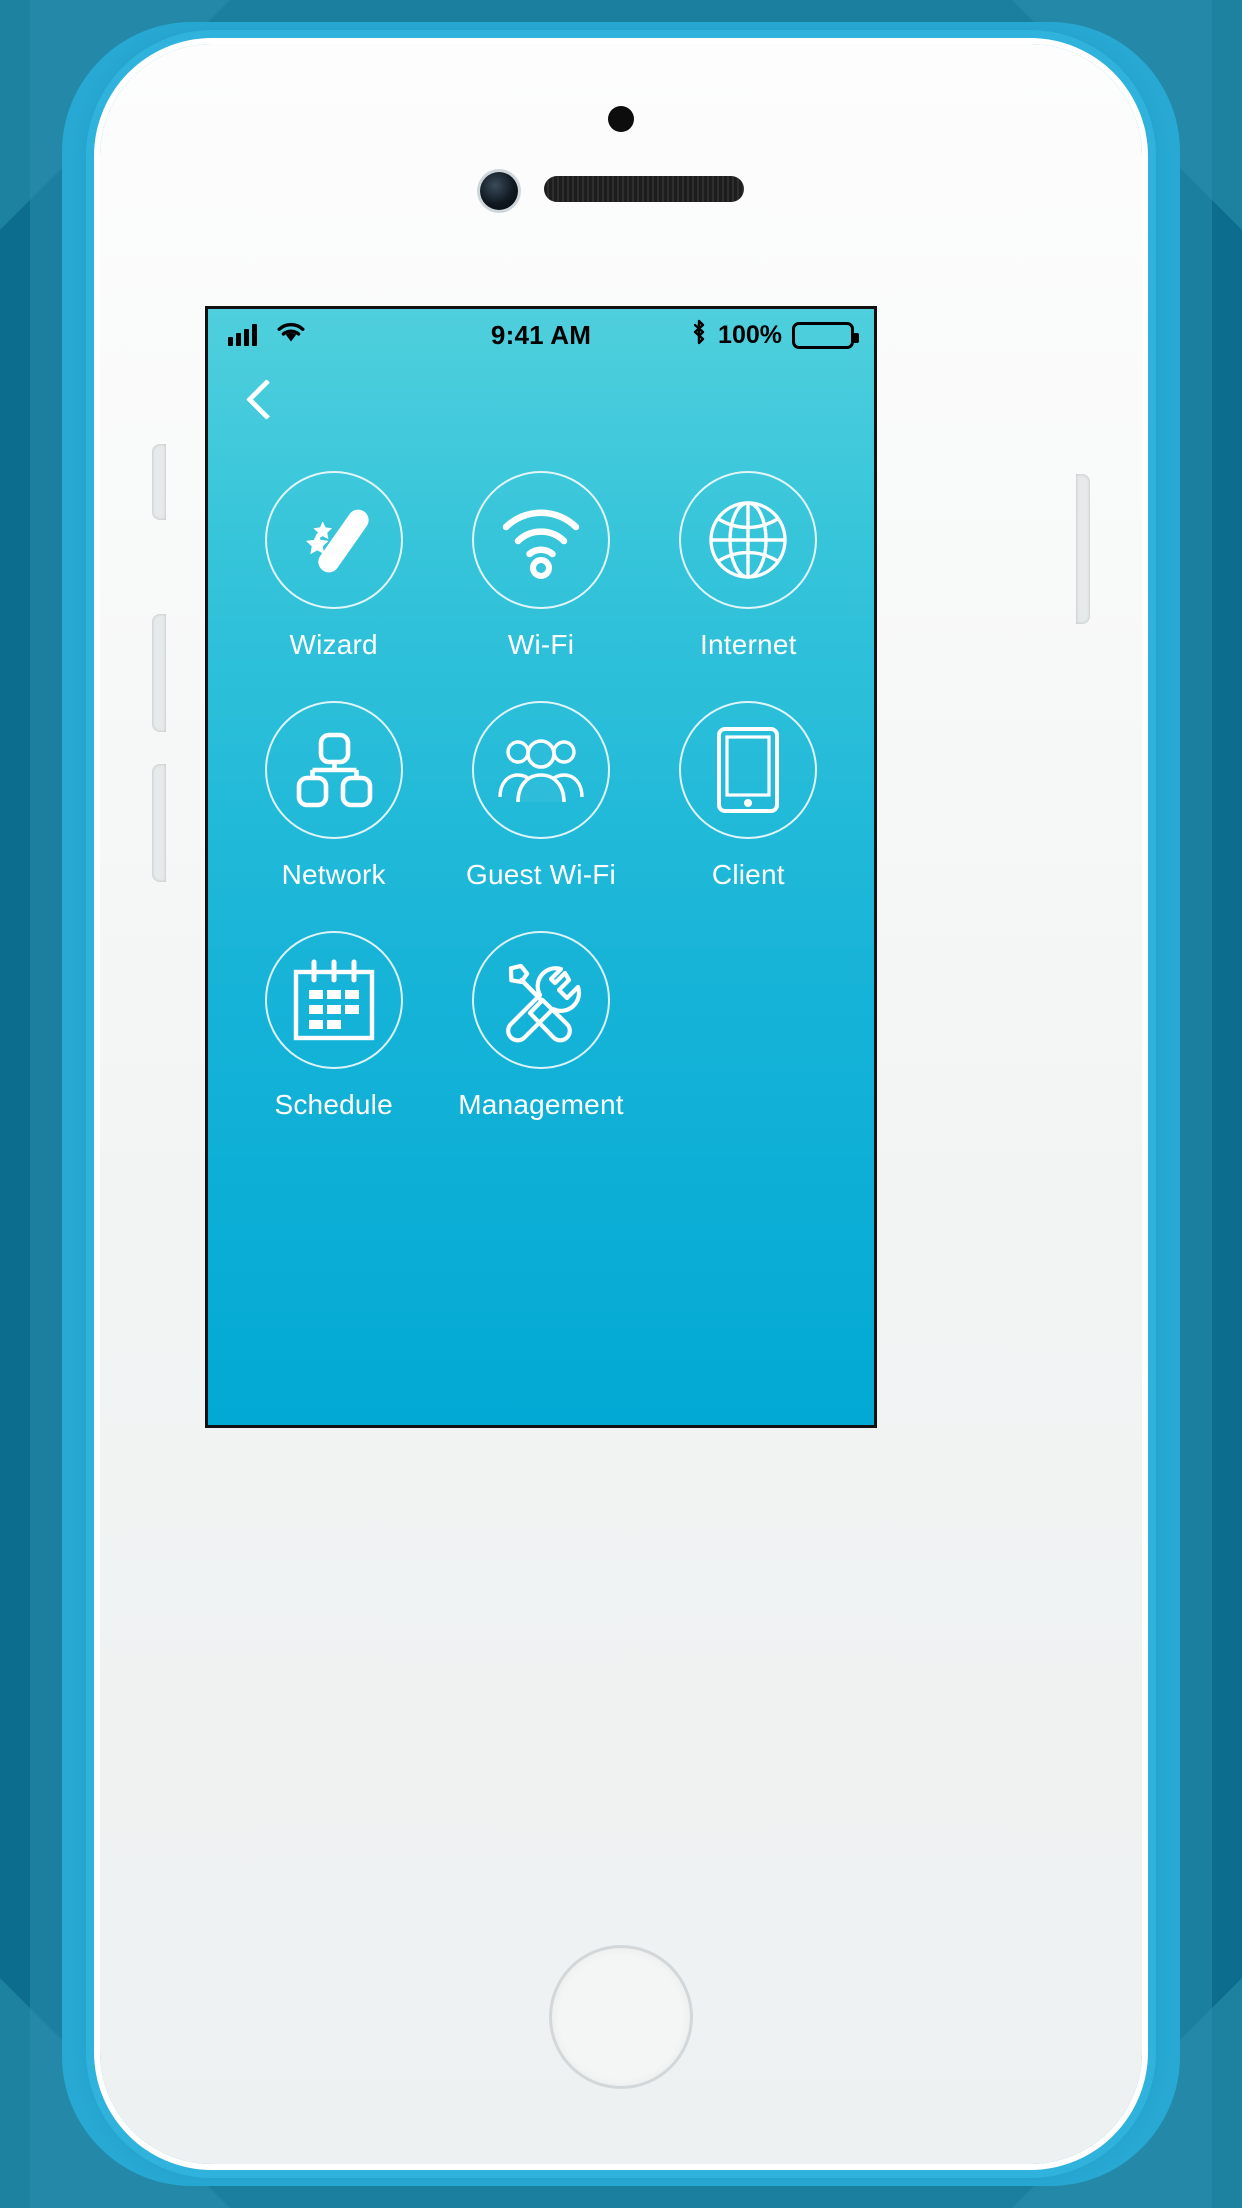 The image size is (1242, 2208). Describe the element at coordinates (748, 644) in the screenshot. I see `menu-item-label: Internet` at that location.